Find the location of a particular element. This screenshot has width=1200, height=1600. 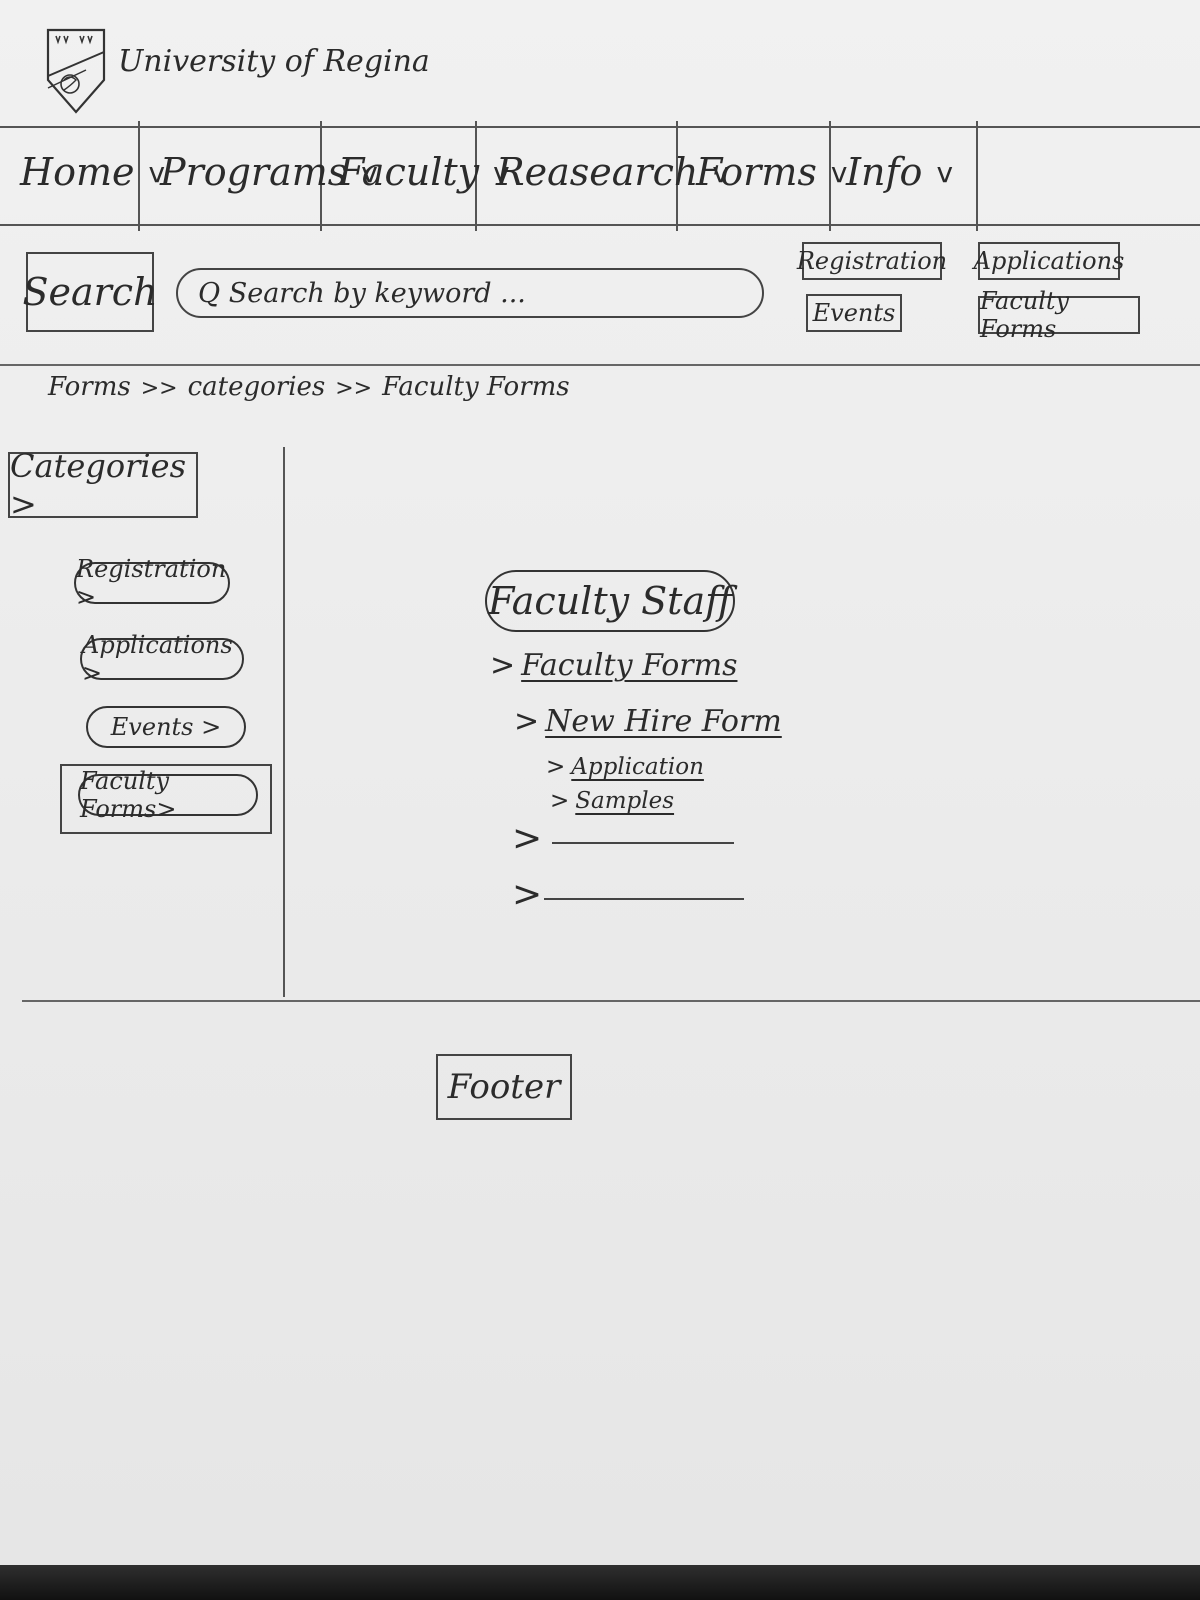

nav-item-forms: Forms v is located at coordinates (771, 172).